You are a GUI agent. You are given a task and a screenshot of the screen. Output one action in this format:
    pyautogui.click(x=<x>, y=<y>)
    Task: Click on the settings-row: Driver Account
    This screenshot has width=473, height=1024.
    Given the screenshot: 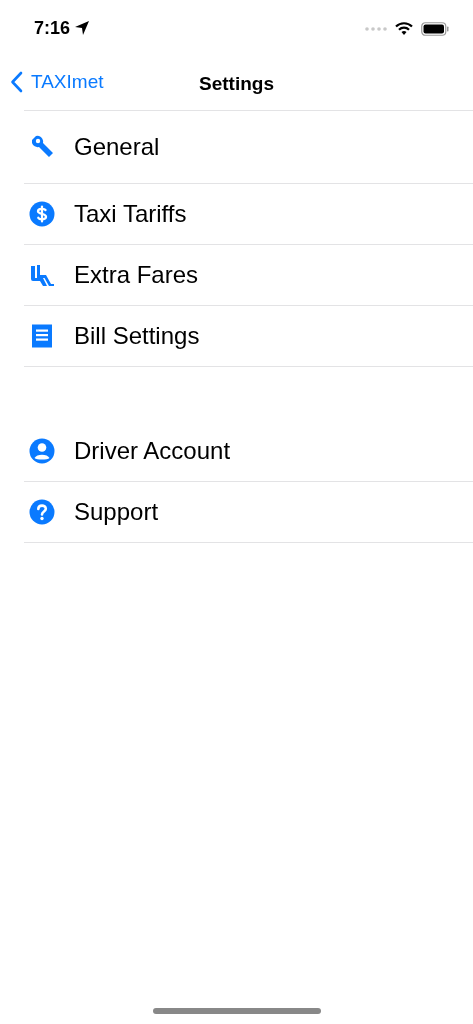 What is the action you would take?
    pyautogui.click(x=248, y=451)
    